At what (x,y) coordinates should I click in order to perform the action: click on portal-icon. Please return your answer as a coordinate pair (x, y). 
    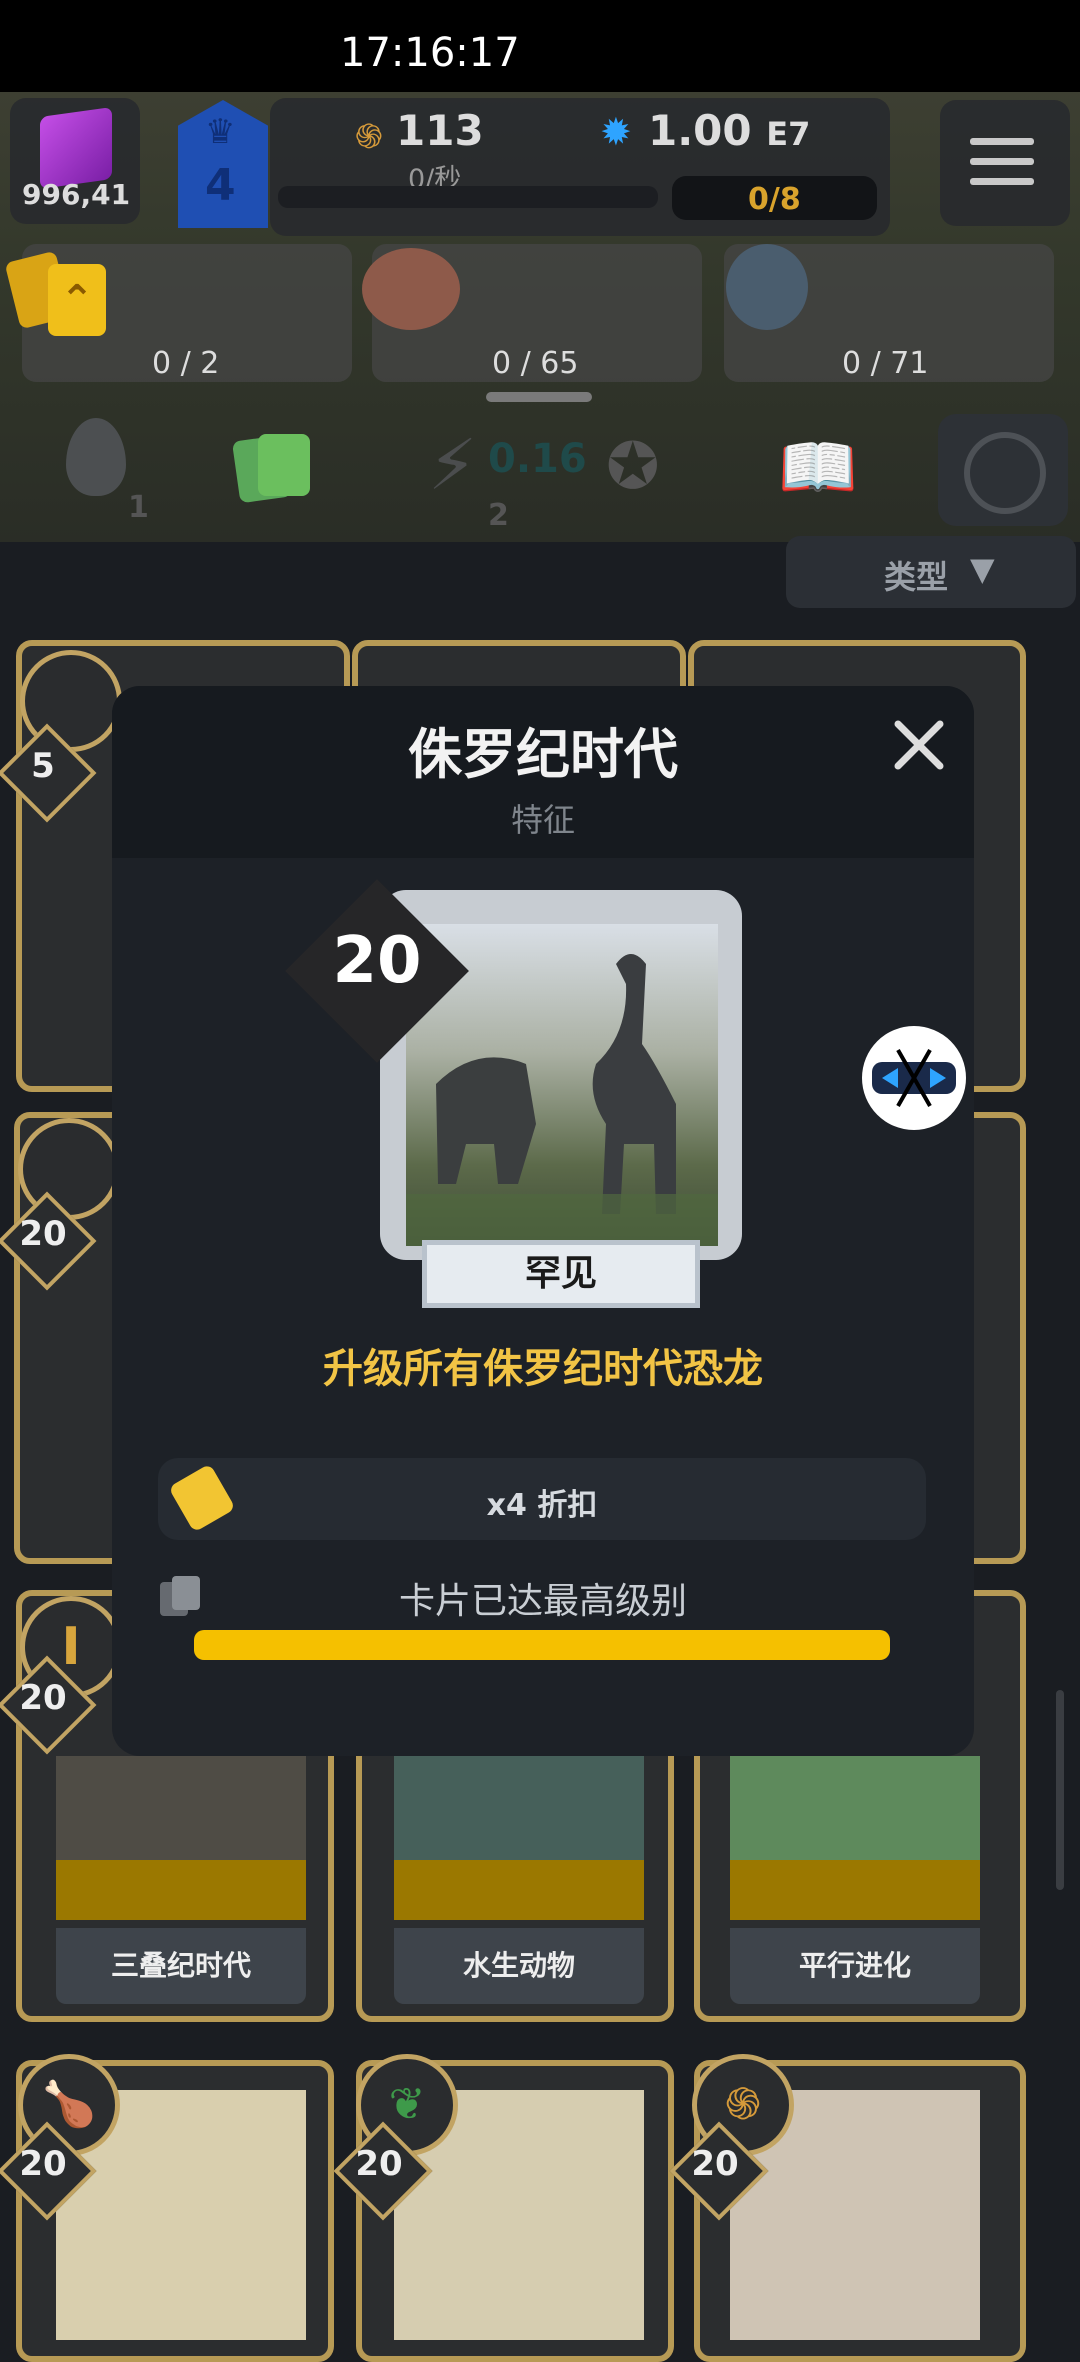
    Looking at the image, I should click on (1005, 473).